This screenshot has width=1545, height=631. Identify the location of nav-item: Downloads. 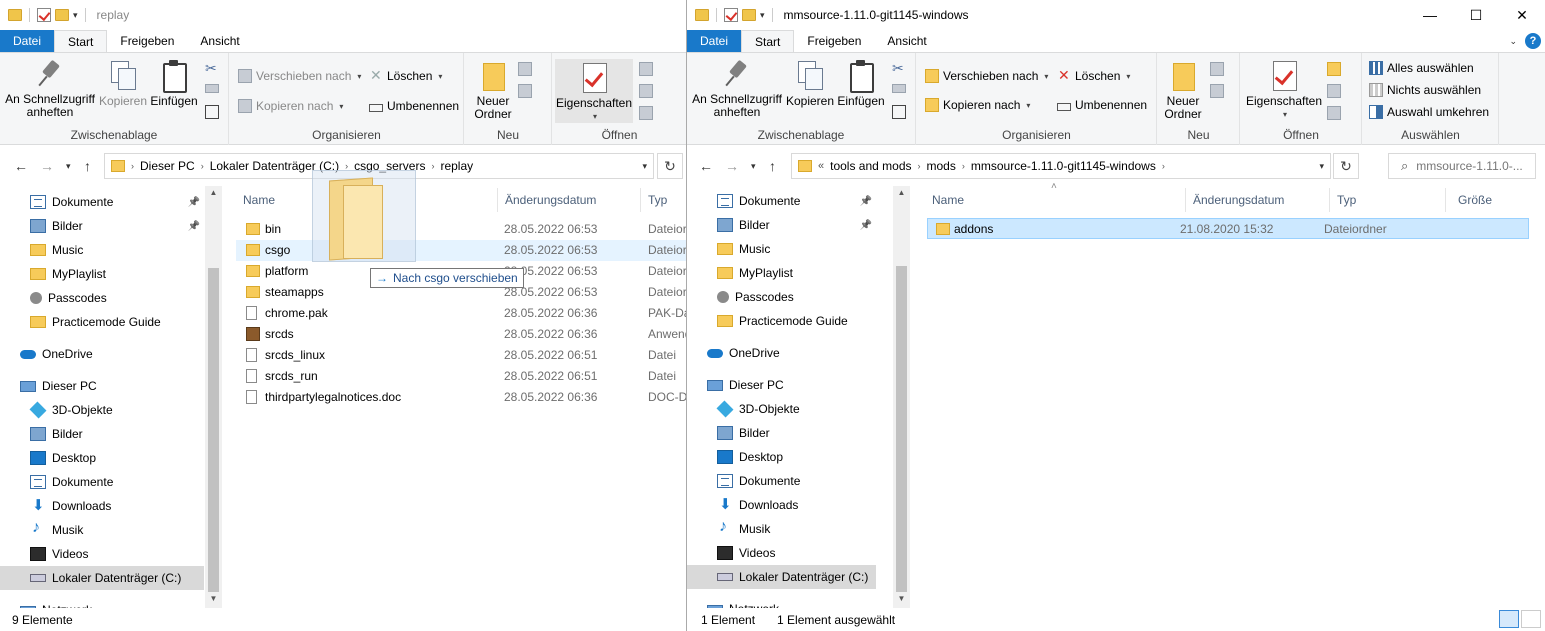
(102, 506).